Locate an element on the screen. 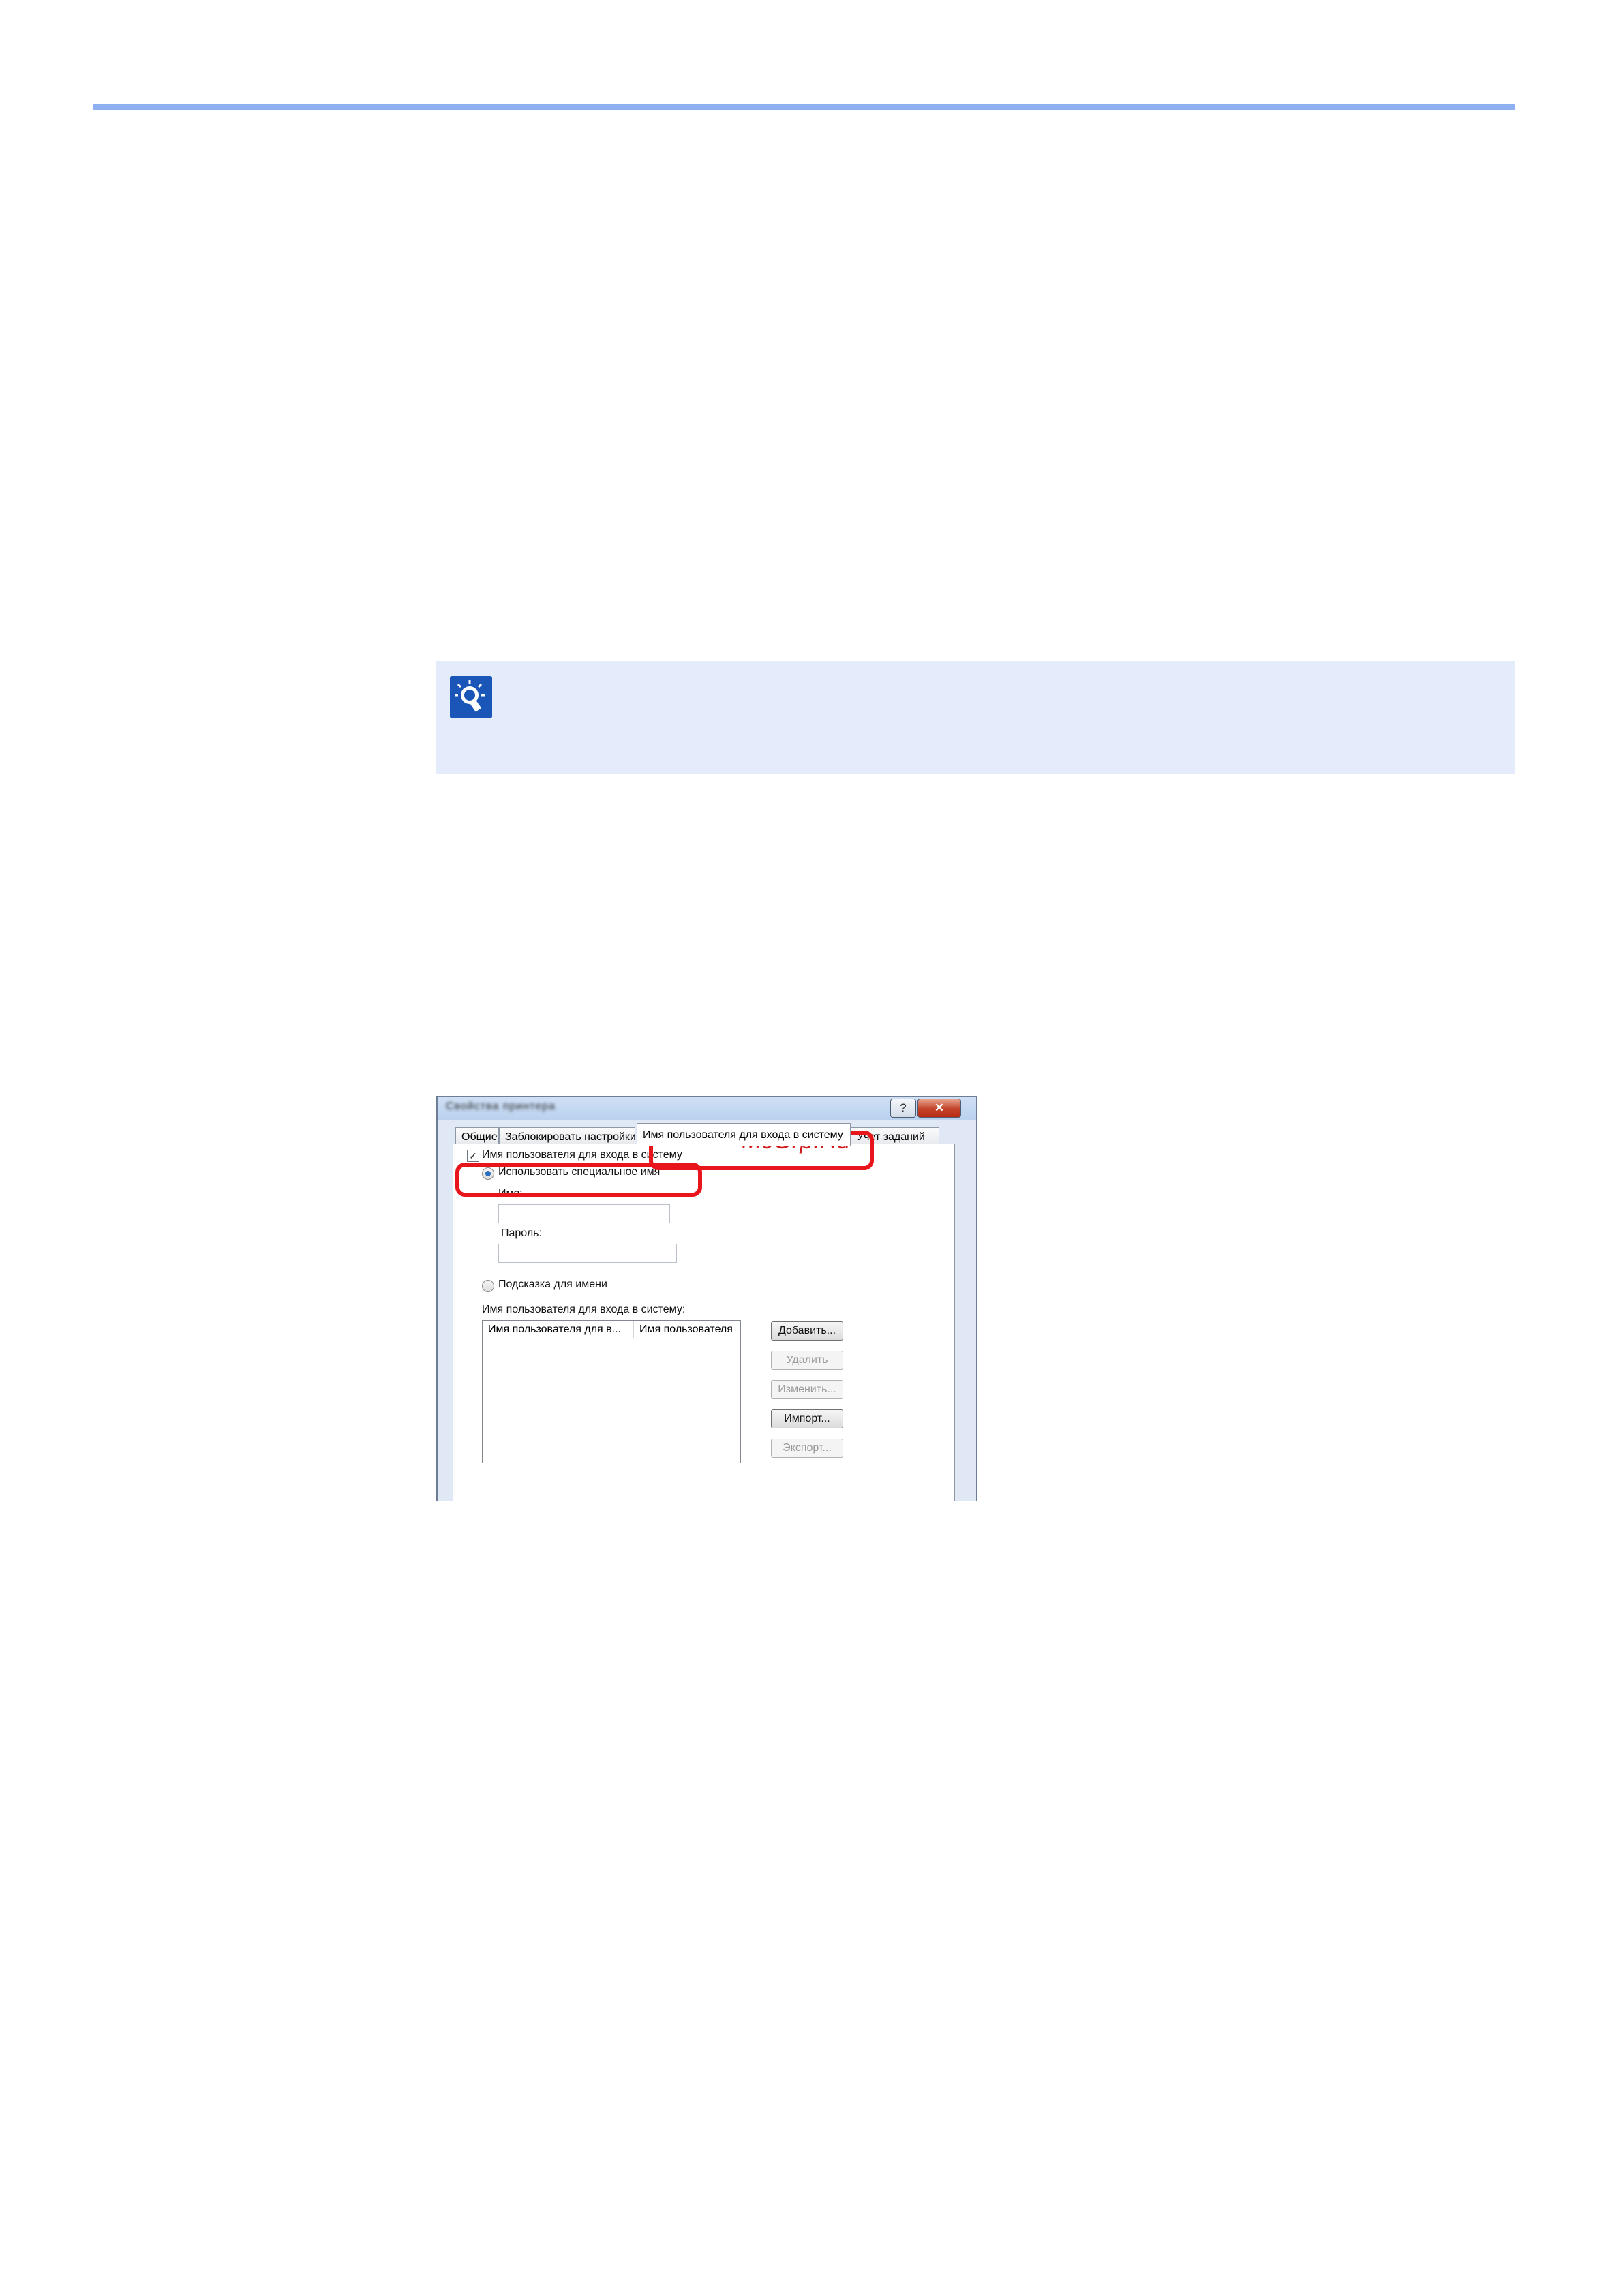 This screenshot has width=1623, height=2296. password-input is located at coordinates (587, 1253).